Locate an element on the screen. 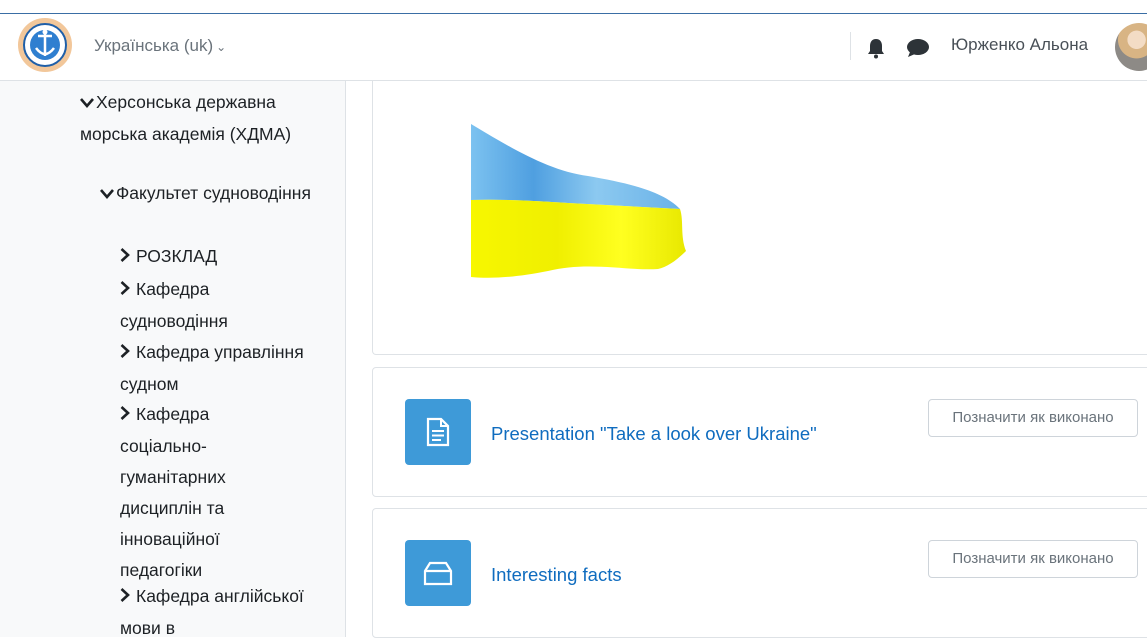 The image size is (1147, 638). user-name: Юрженко Альона is located at coordinates (1019, 45).